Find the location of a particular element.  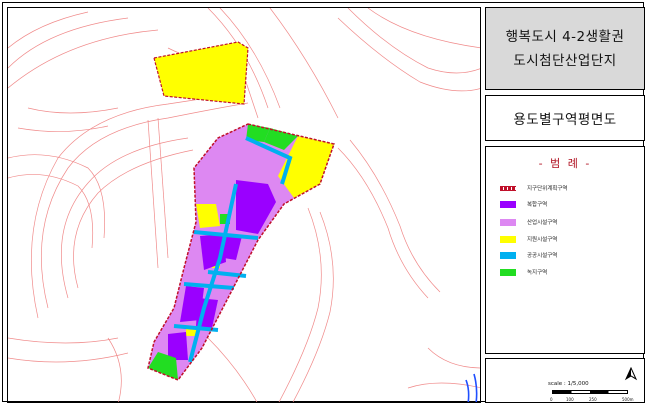

title-line-2: 도시첨단산업단지 is located at coordinates (565, 60).